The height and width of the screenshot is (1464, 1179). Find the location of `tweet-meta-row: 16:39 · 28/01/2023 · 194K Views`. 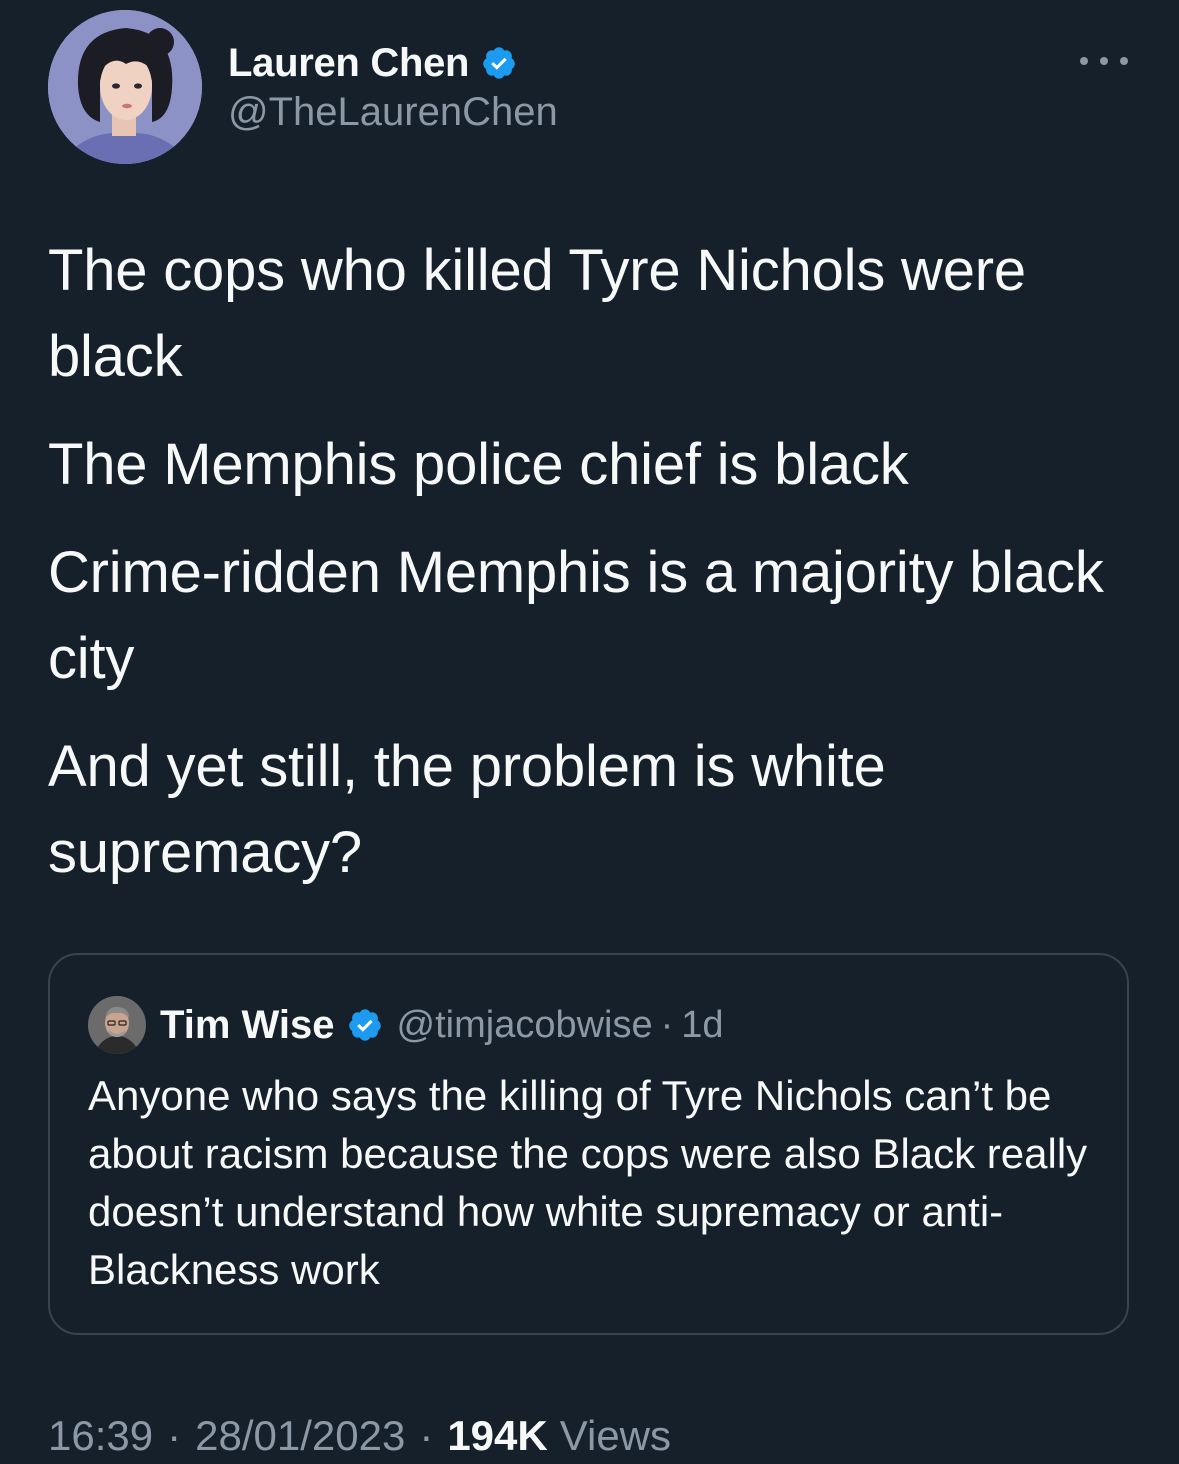

tweet-meta-row: 16:39 · 28/01/2023 · 194K Views is located at coordinates (359, 1436).